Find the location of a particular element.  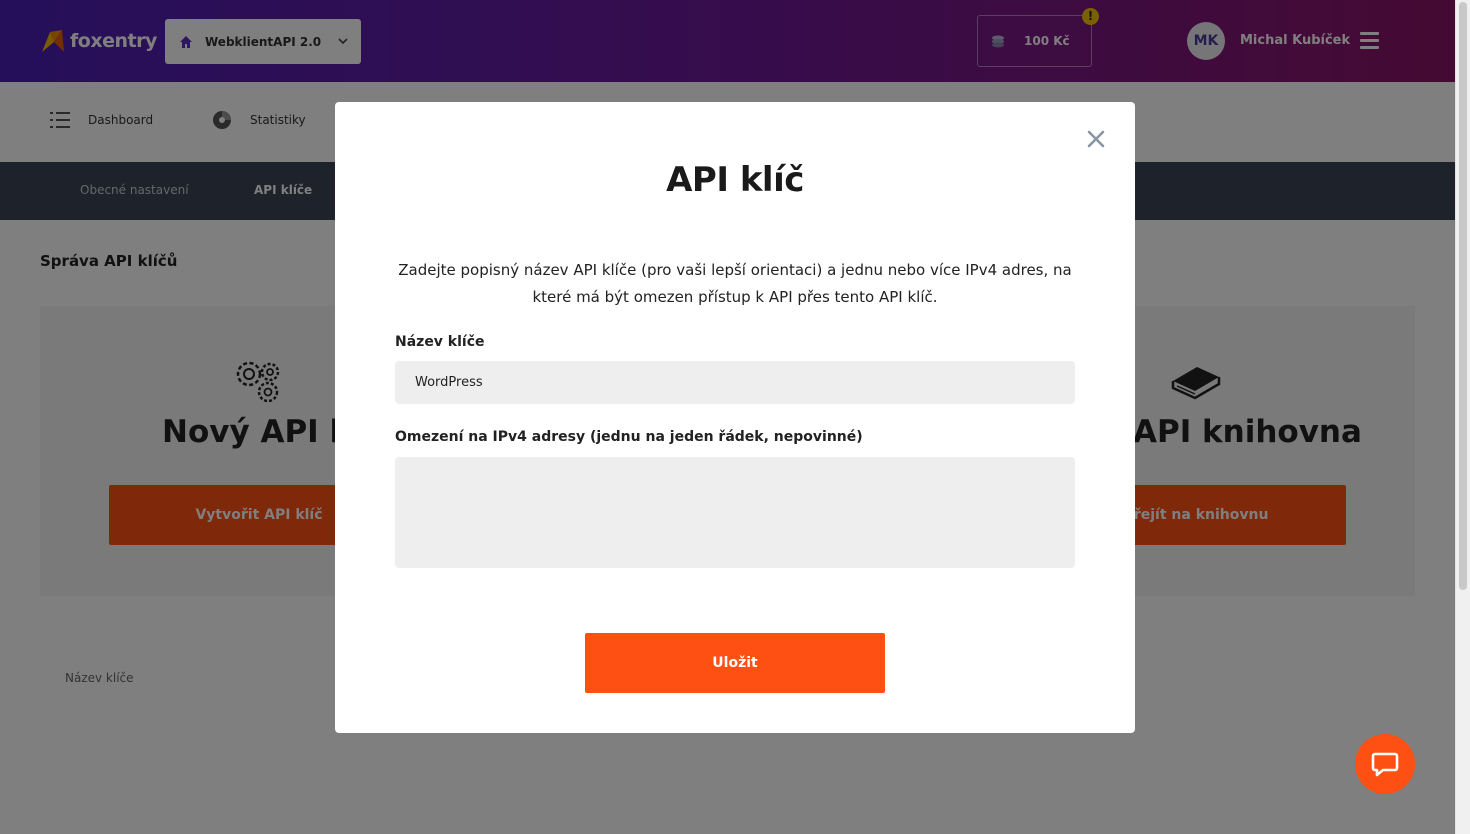

modal-title: API klíč is located at coordinates (735, 180).